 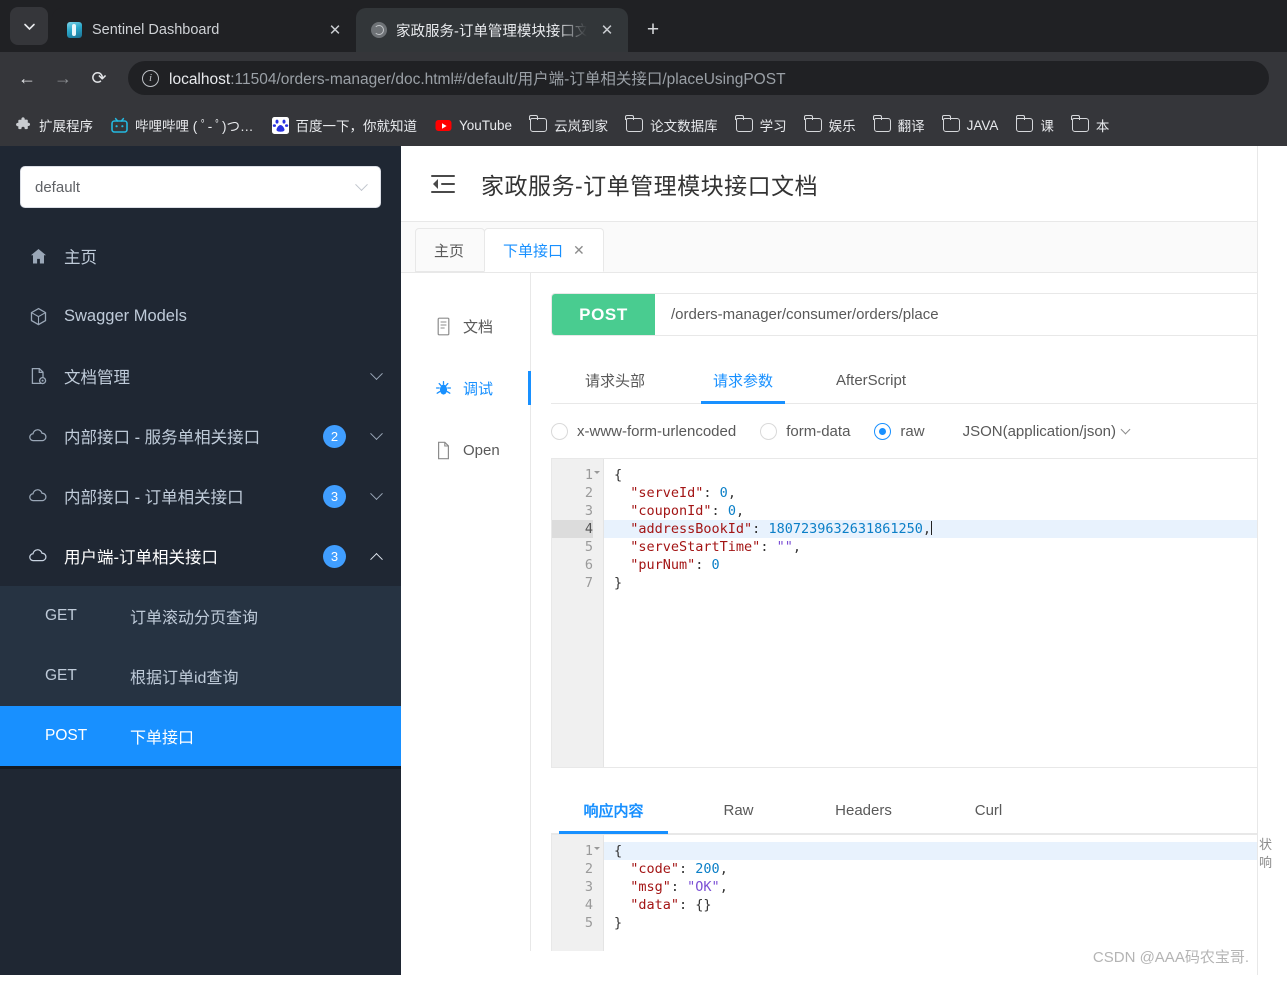 What do you see at coordinates (743, 381) in the screenshot?
I see `tab-request-params: 请求参数` at bounding box center [743, 381].